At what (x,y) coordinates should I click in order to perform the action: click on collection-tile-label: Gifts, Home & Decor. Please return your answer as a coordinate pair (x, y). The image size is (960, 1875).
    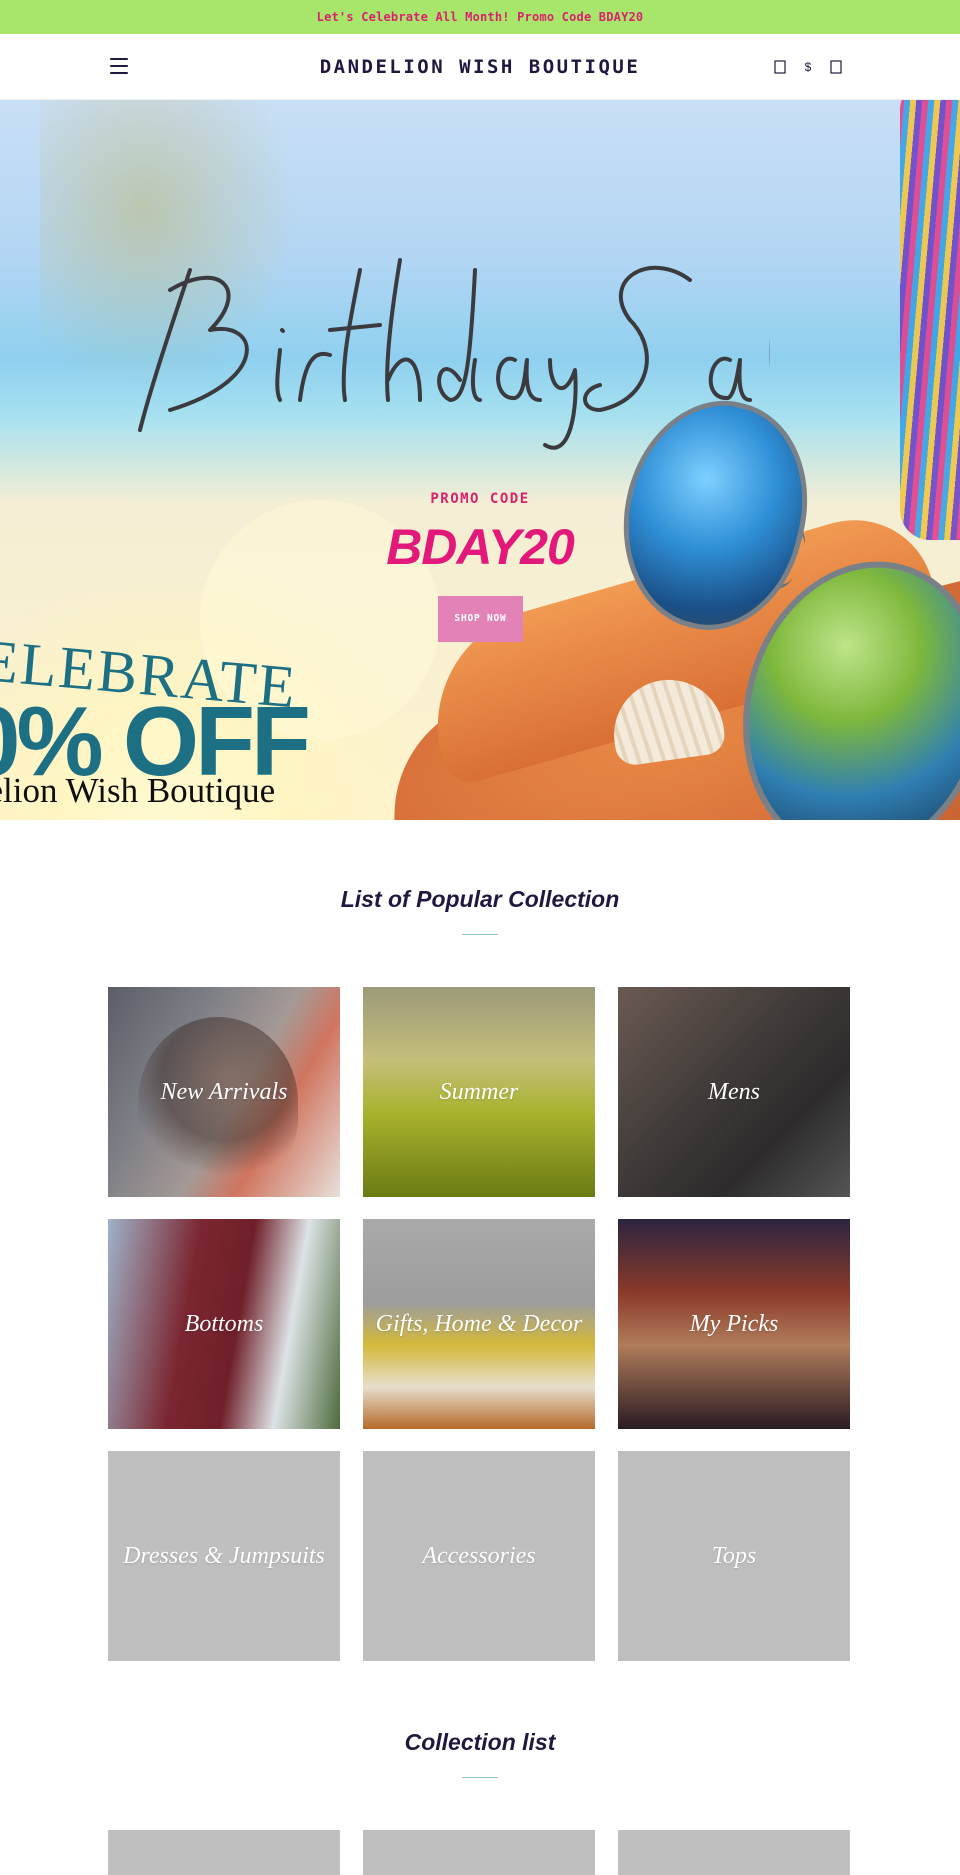
    Looking at the image, I should click on (479, 1323).